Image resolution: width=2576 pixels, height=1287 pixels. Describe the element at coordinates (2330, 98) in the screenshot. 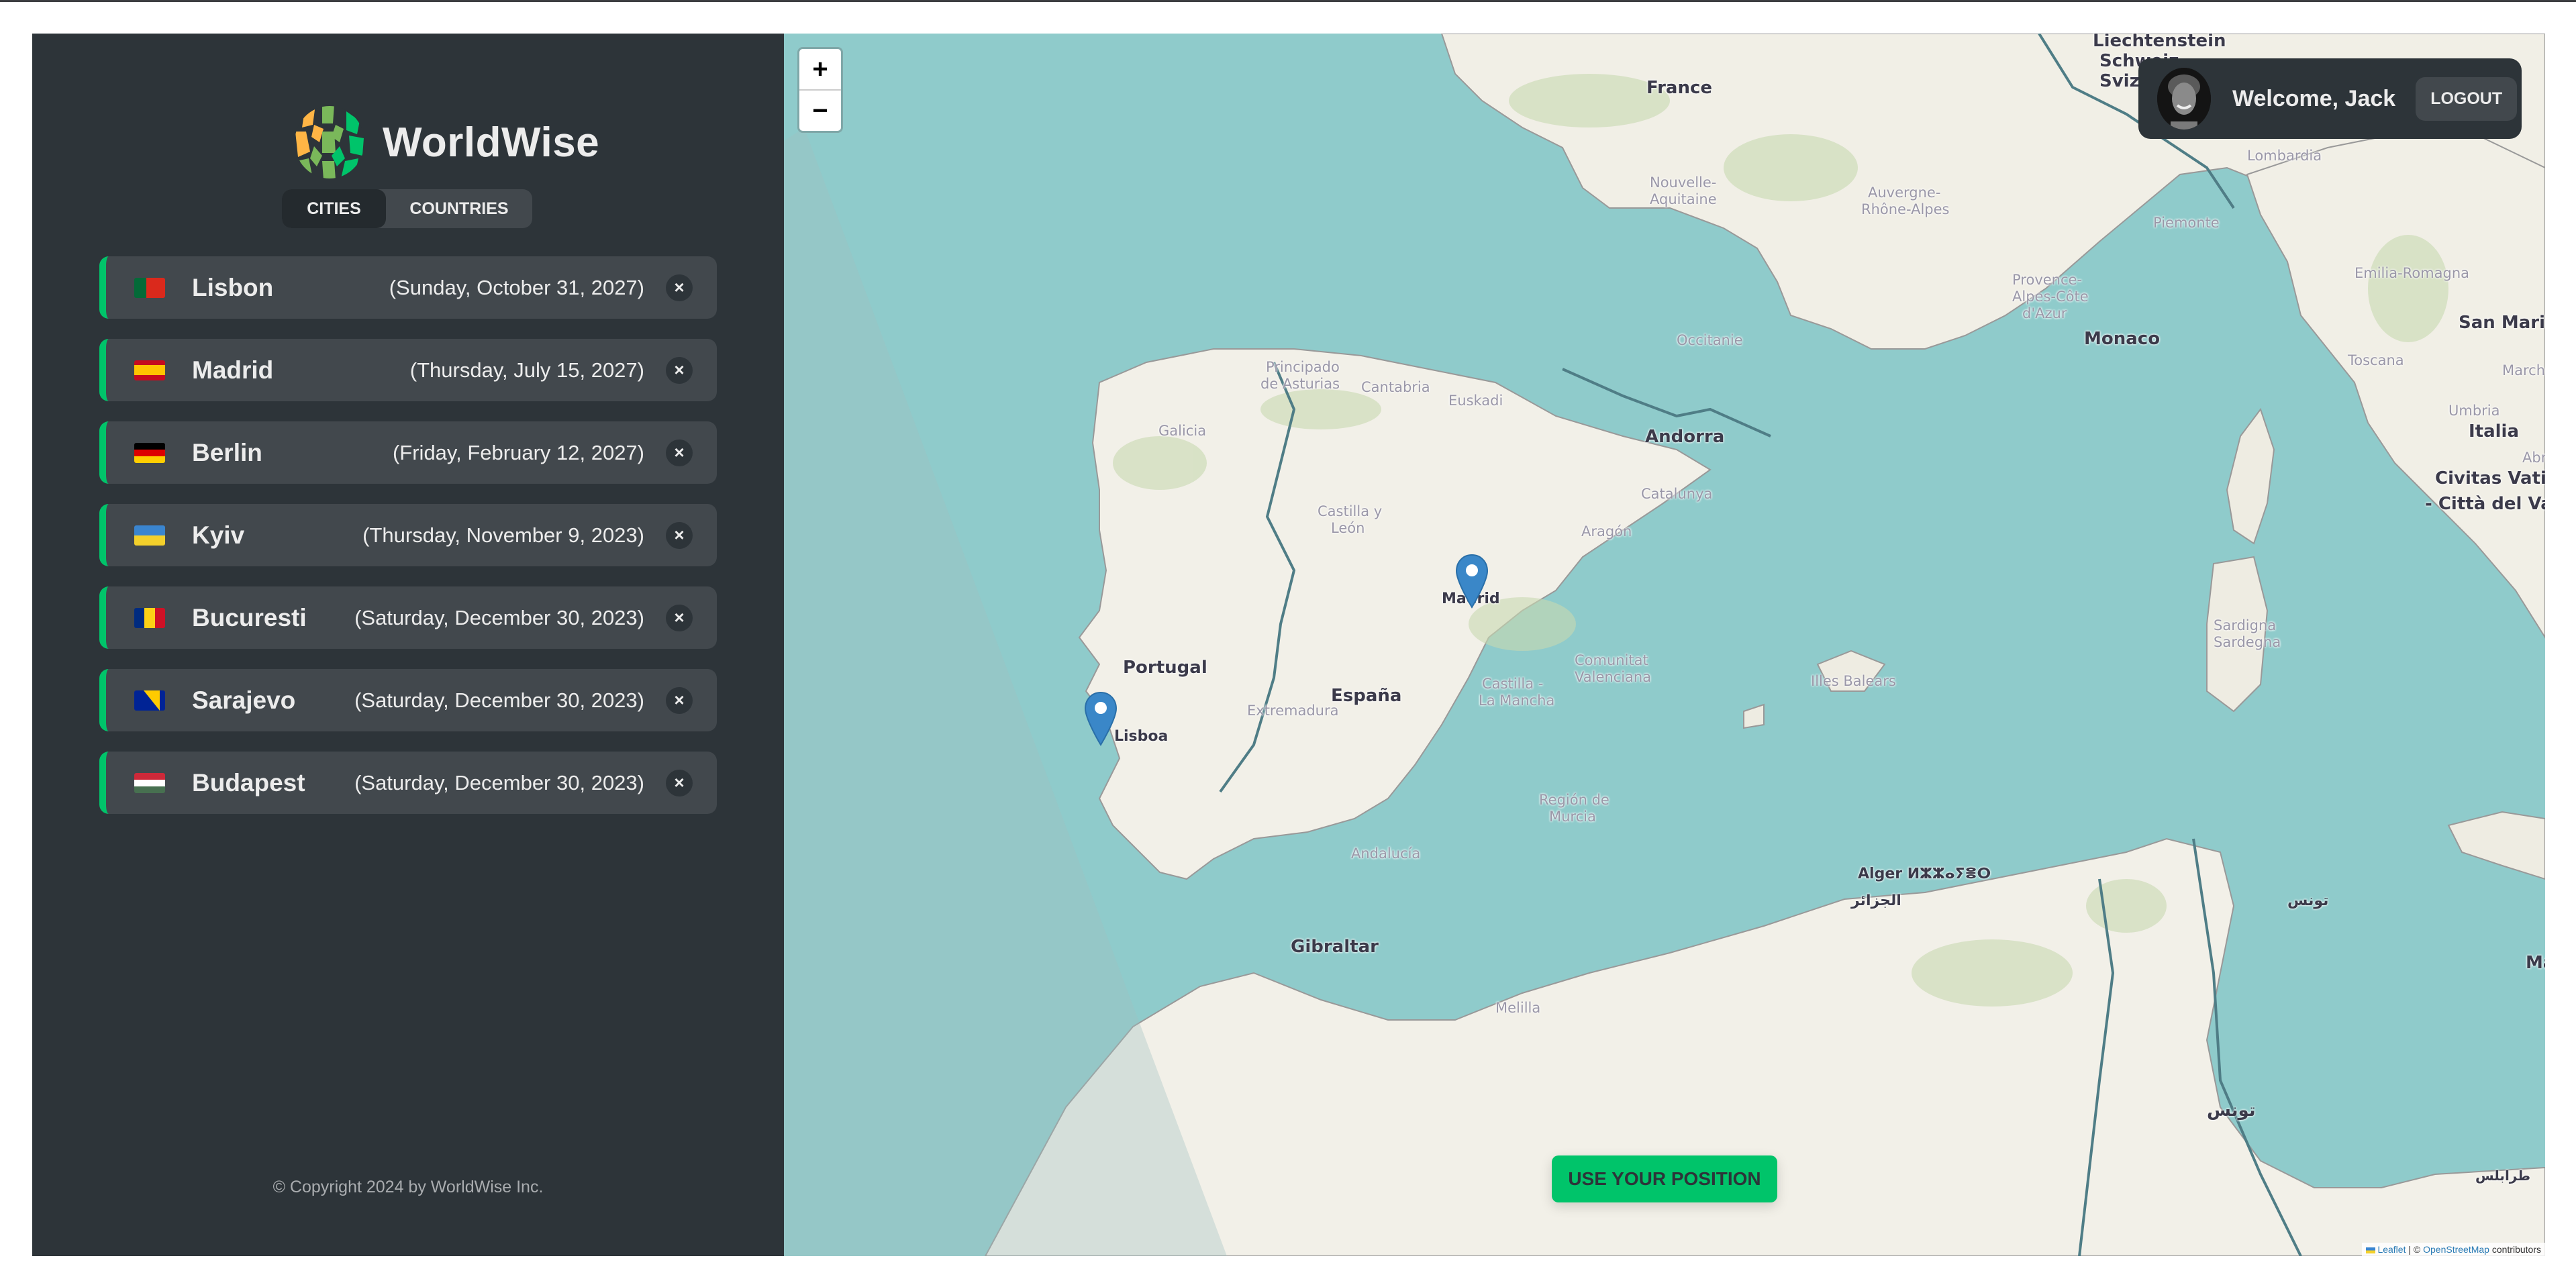

I see `user-panel: Welcome, Jack LOGOUT` at that location.